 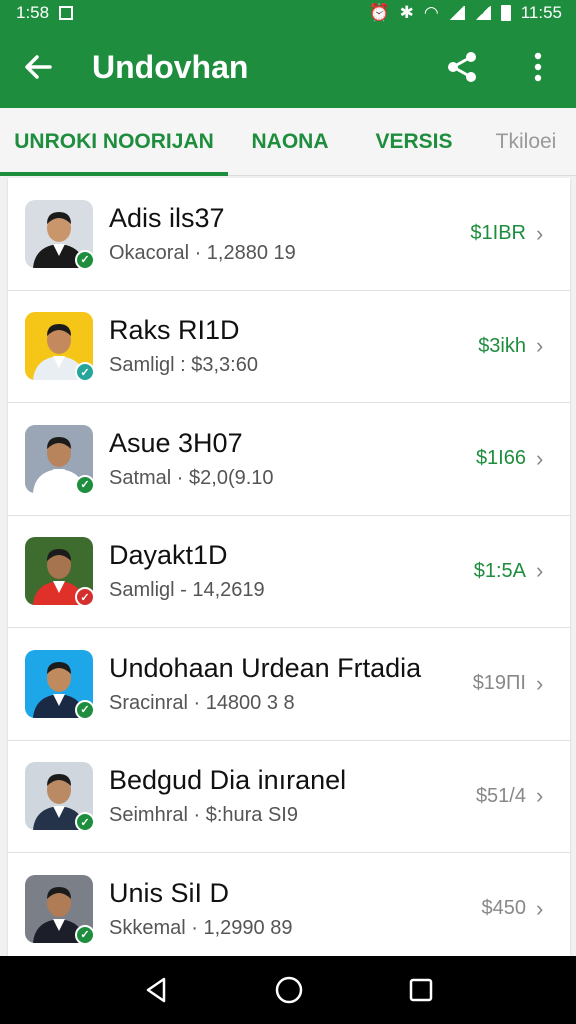 What do you see at coordinates (202, 252) in the screenshot?
I see `list-item-subtitle: Okacoral · 1,2880 19` at bounding box center [202, 252].